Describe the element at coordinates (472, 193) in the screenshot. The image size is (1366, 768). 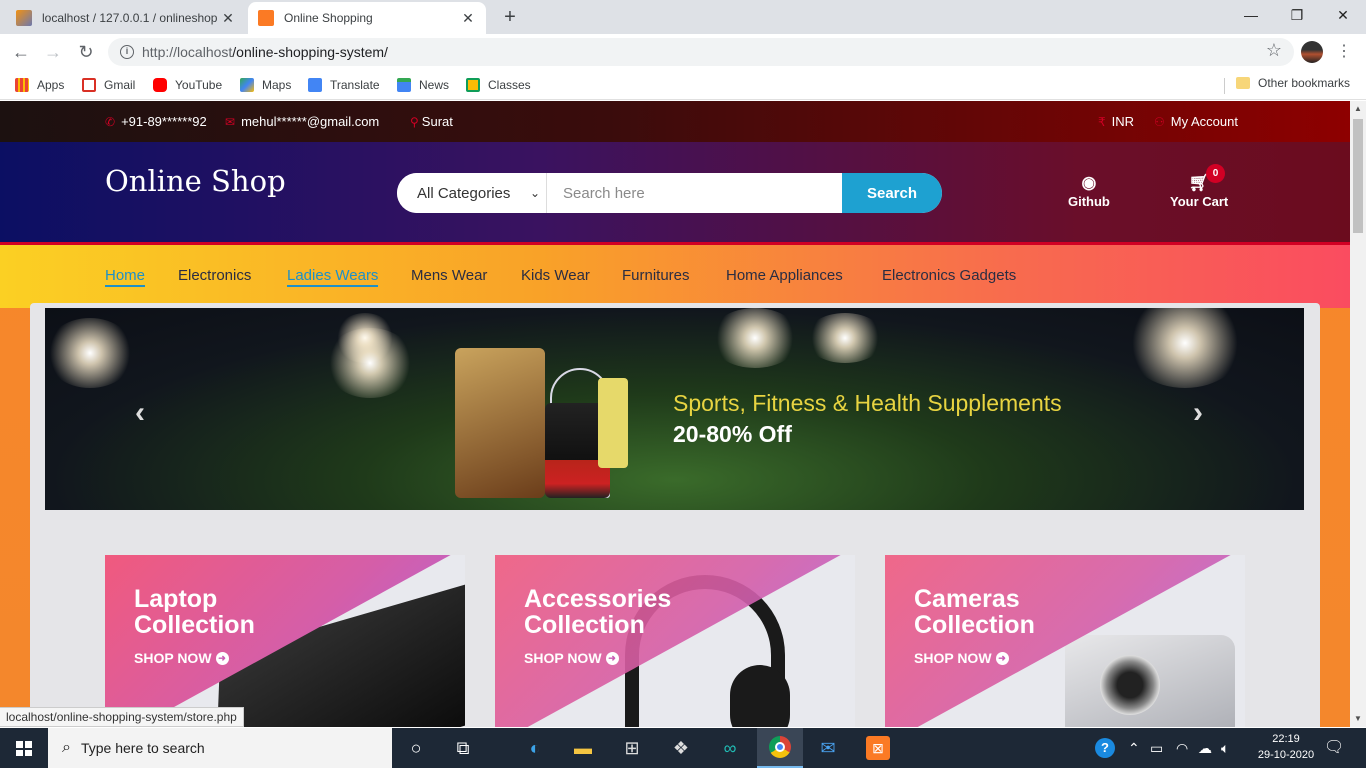
I see `category-select: All Categories ⌄` at that location.